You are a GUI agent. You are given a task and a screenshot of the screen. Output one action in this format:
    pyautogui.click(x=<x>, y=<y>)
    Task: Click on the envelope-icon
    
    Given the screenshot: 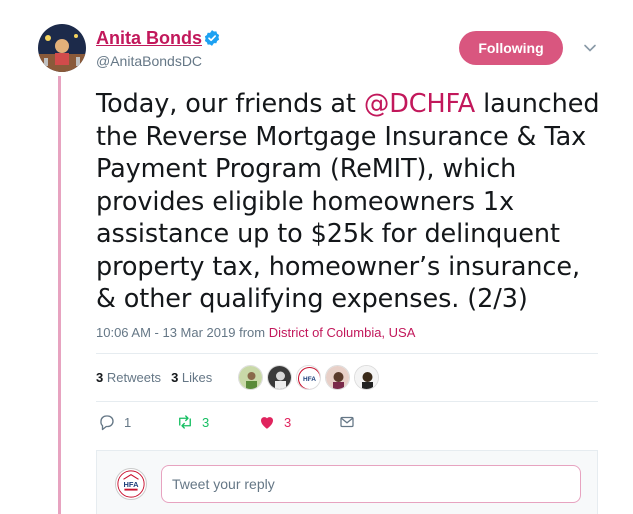 What is the action you would take?
    pyautogui.click(x=347, y=422)
    